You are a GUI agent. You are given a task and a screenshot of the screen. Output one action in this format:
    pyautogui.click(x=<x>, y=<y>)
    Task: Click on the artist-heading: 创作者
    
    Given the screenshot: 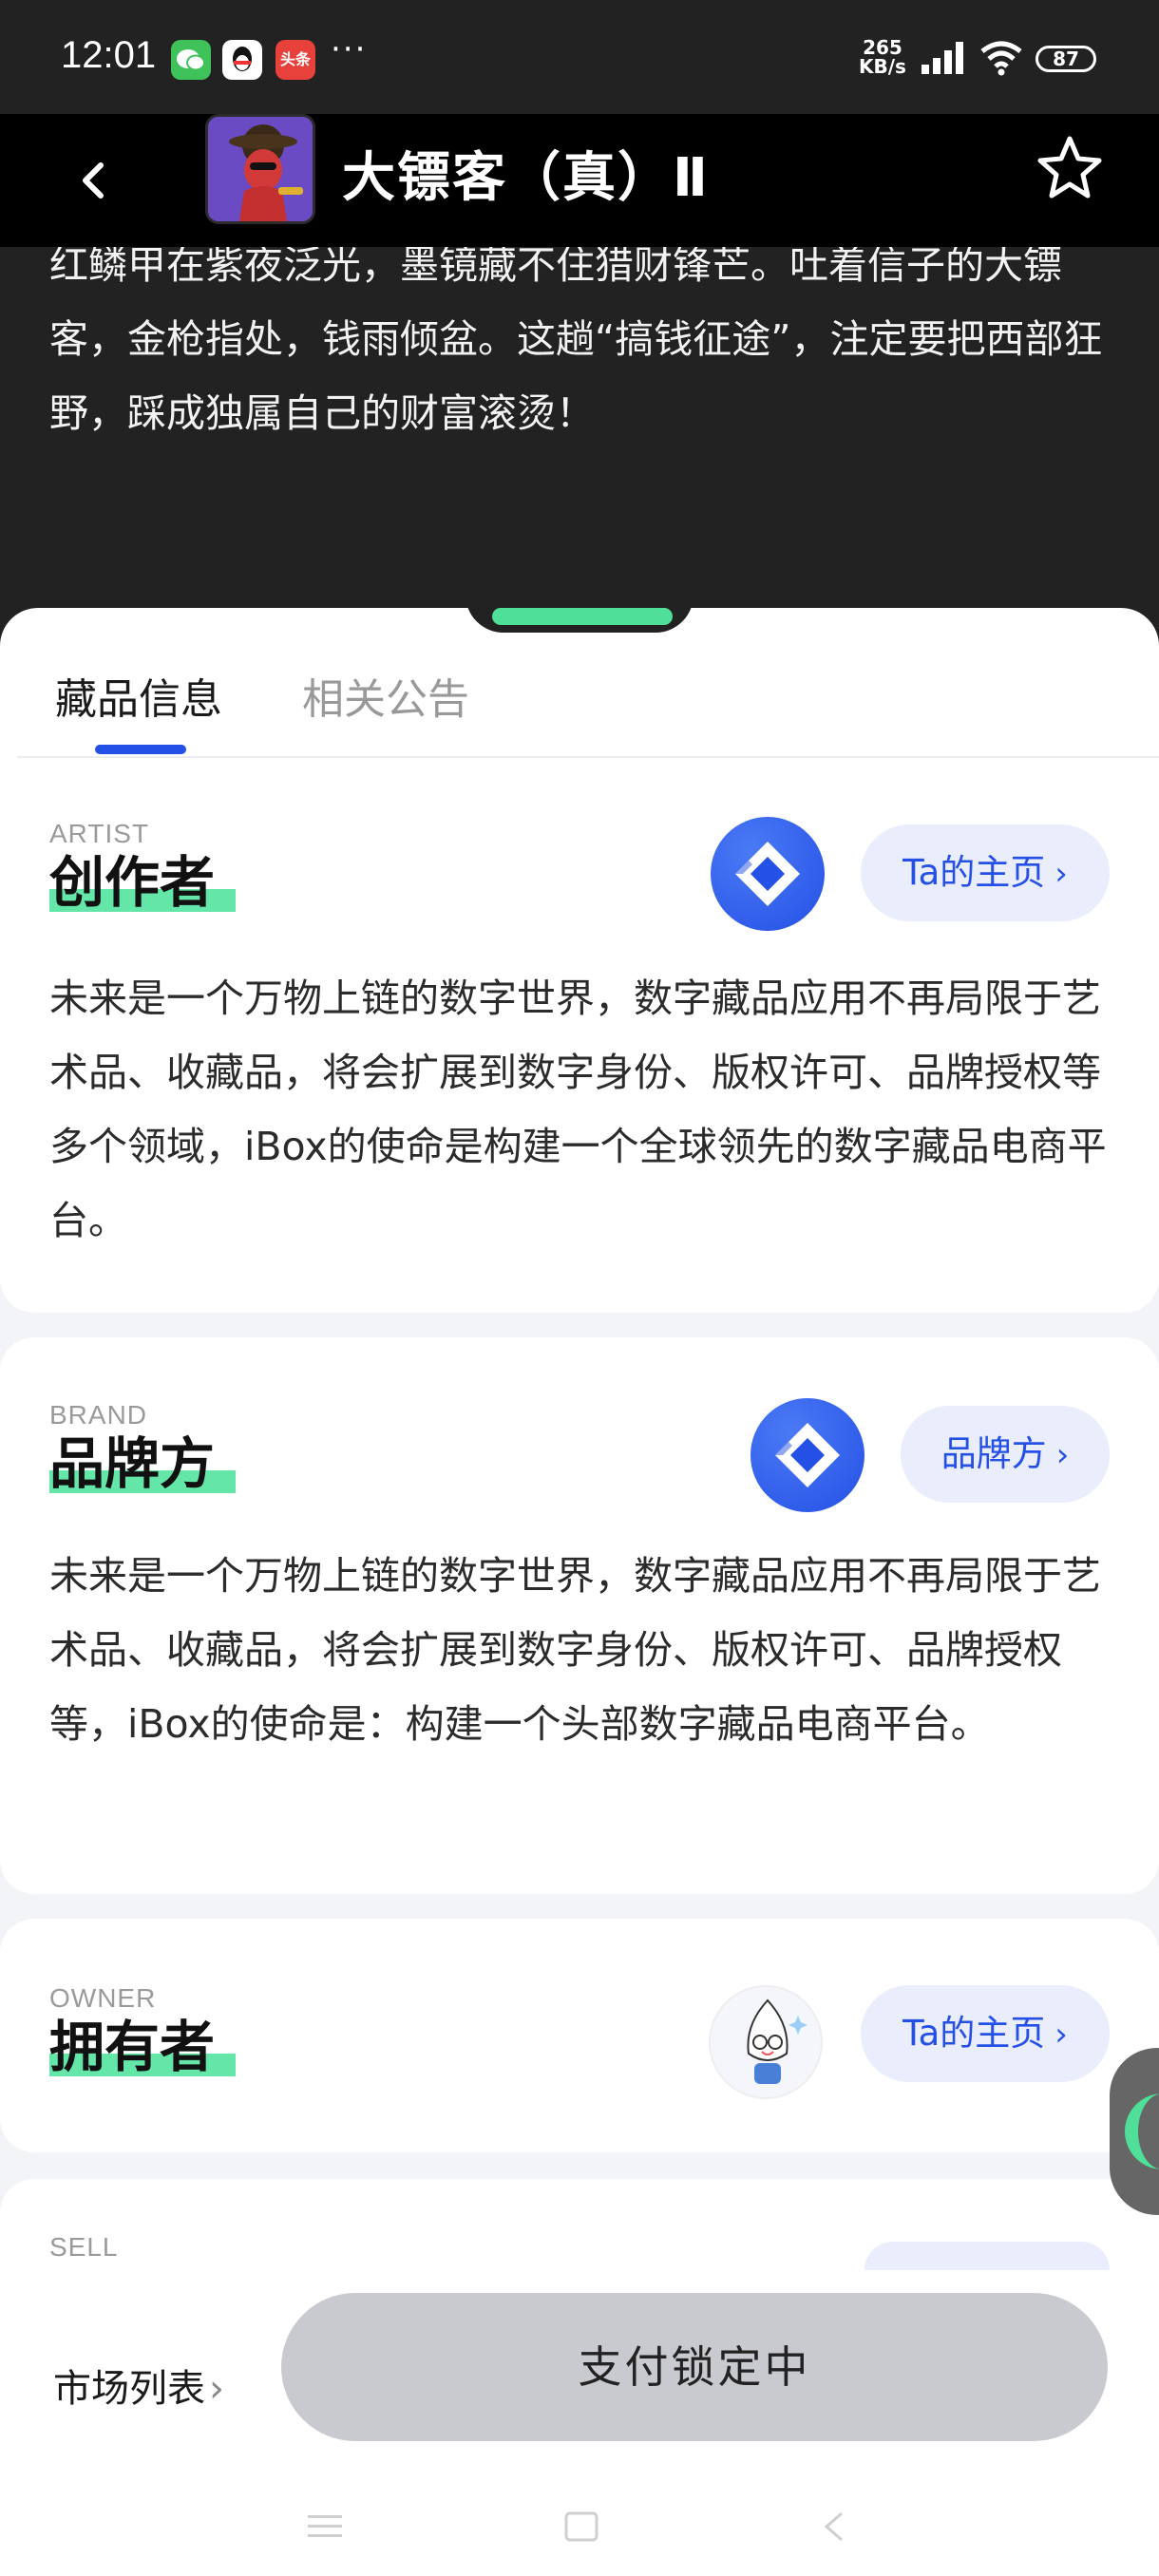 What is the action you would take?
    pyautogui.click(x=132, y=882)
    